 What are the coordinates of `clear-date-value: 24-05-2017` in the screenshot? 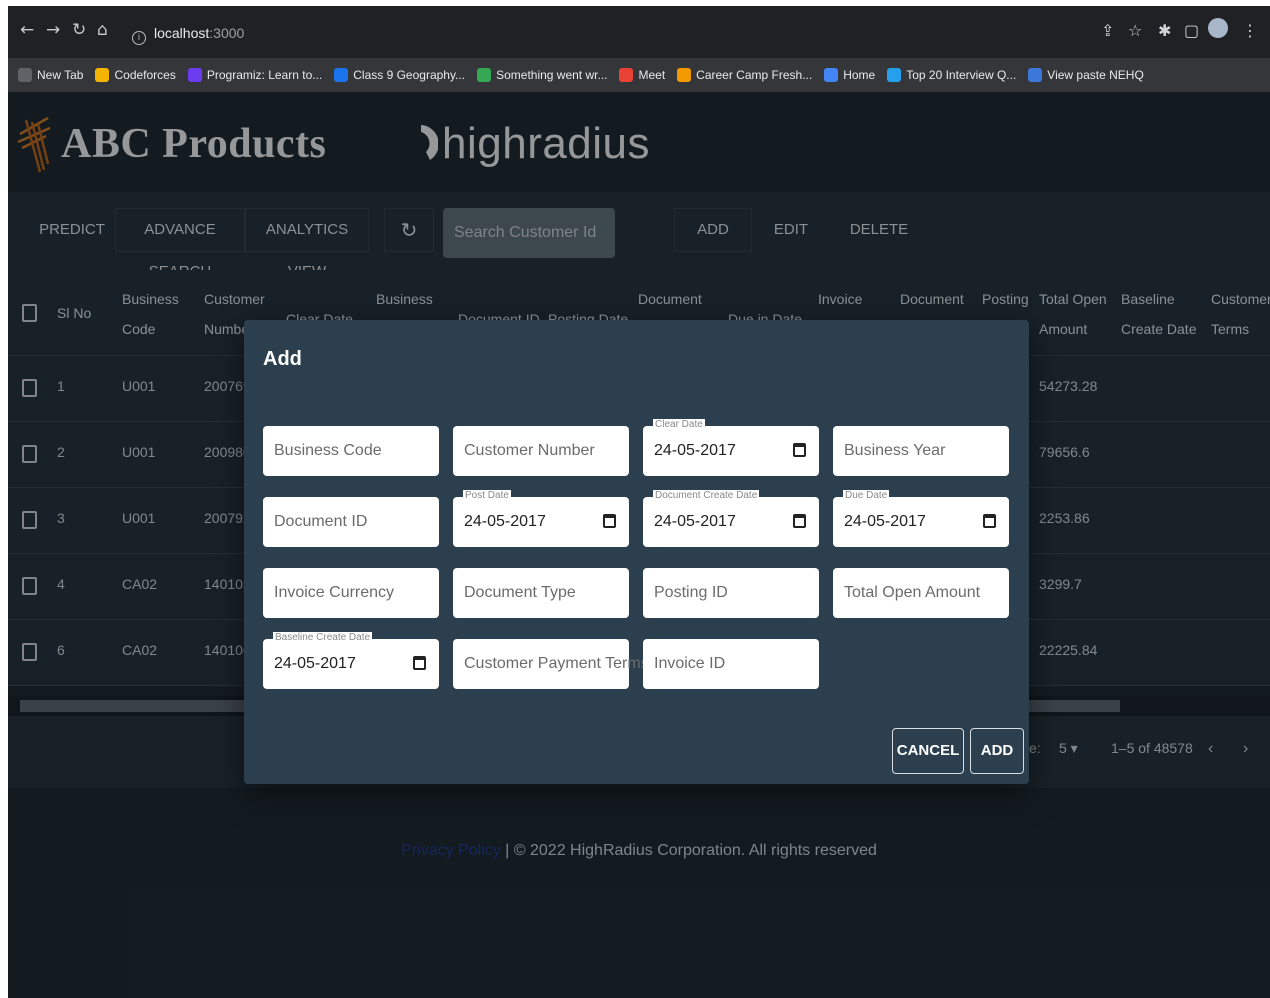 It's located at (695, 450).